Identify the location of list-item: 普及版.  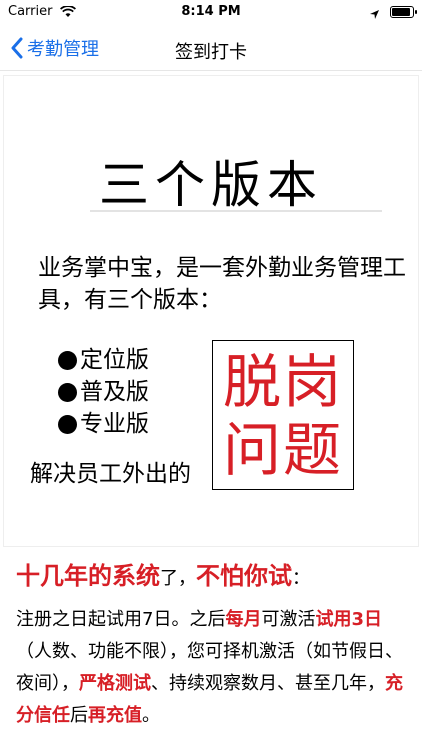
(103, 392).